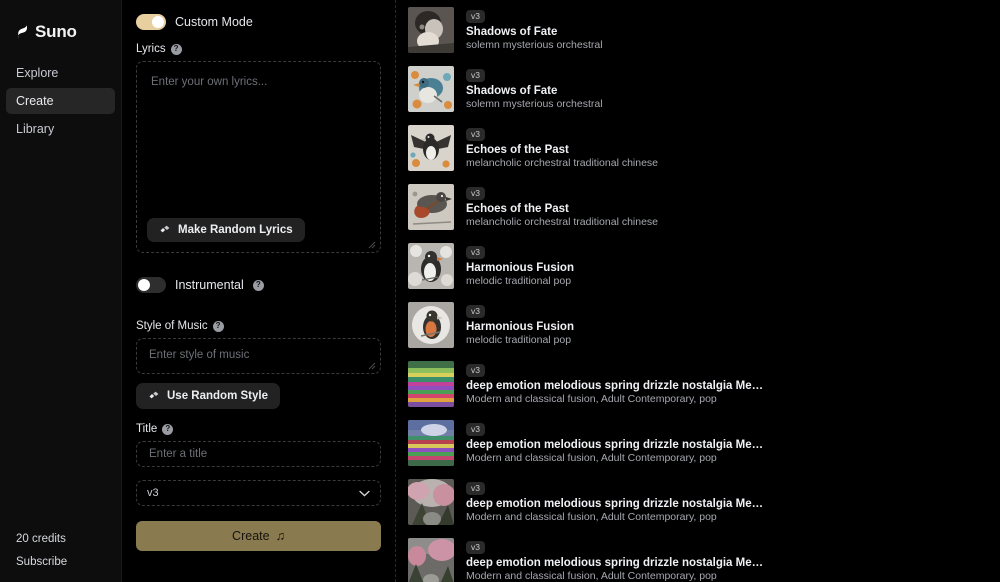  What do you see at coordinates (258, 326) in the screenshot?
I see `style-label-row: Style of Music ?` at bounding box center [258, 326].